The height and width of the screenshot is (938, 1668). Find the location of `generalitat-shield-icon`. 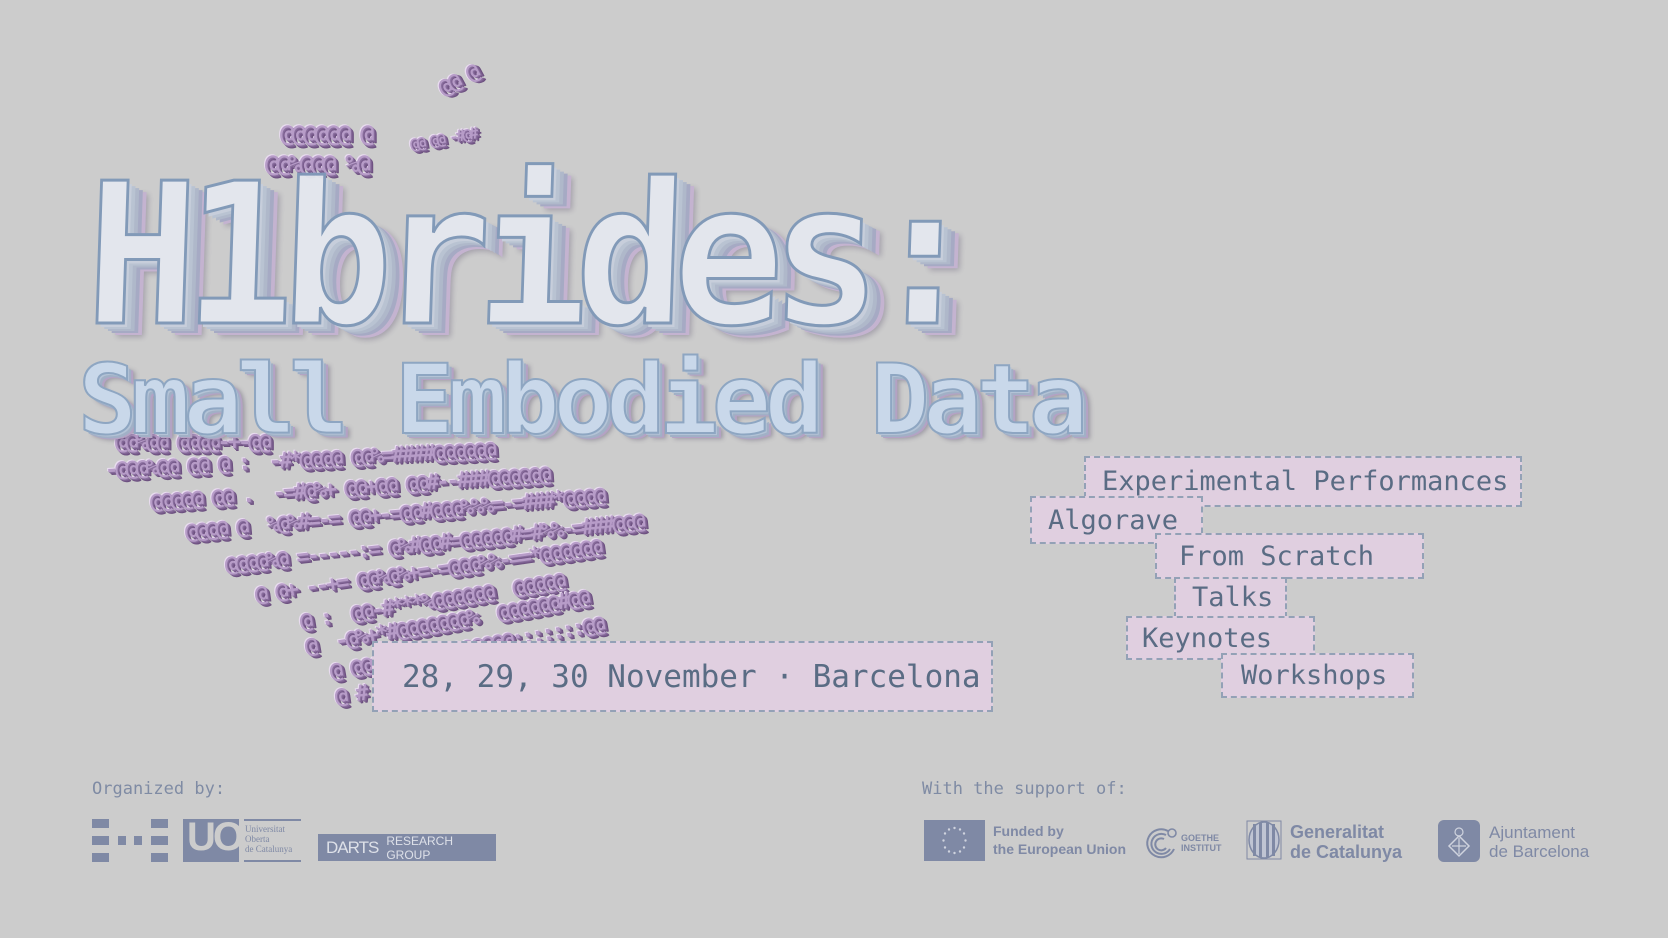

generalitat-shield-icon is located at coordinates (1264, 840).